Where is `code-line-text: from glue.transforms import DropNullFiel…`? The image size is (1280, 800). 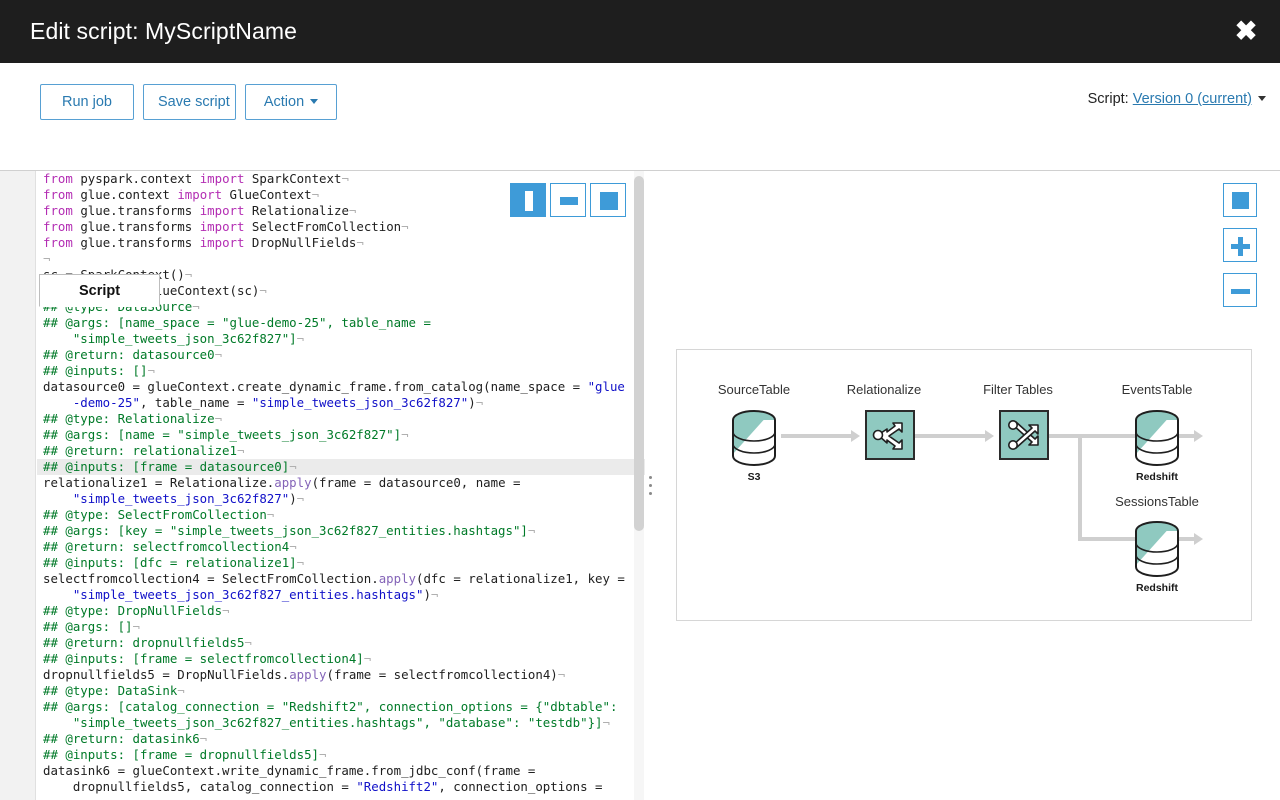
code-line-text: from glue.transforms import DropNullFiel… is located at coordinates (203, 242).